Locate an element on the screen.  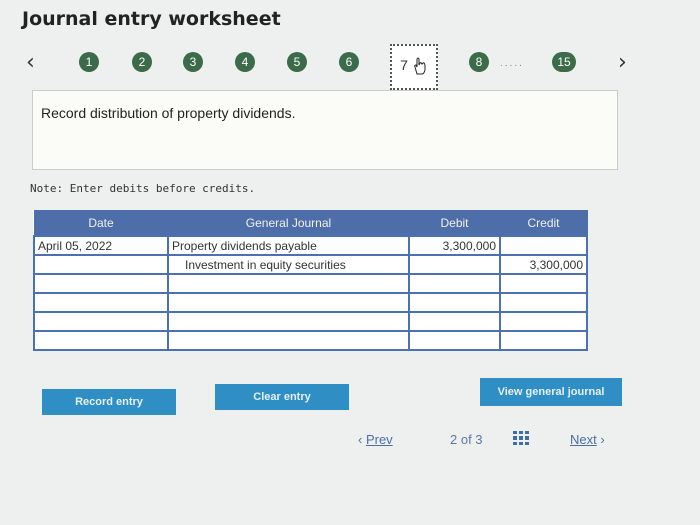
page-status: 2 of 3 is located at coordinates (466, 439).